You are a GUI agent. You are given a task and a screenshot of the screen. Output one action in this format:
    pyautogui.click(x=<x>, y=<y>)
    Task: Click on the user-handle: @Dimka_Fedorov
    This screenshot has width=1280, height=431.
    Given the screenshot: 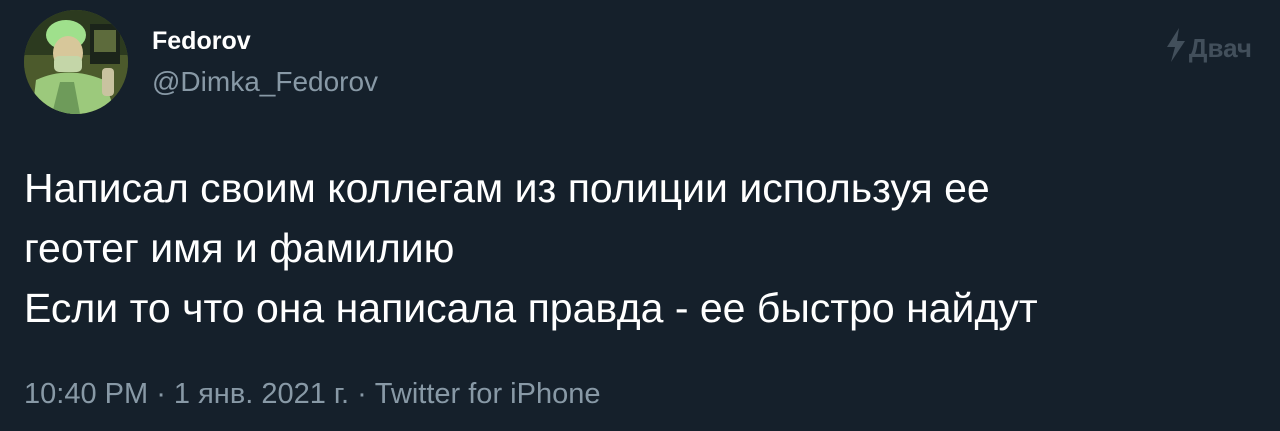 What is the action you would take?
    pyautogui.click(x=265, y=82)
    